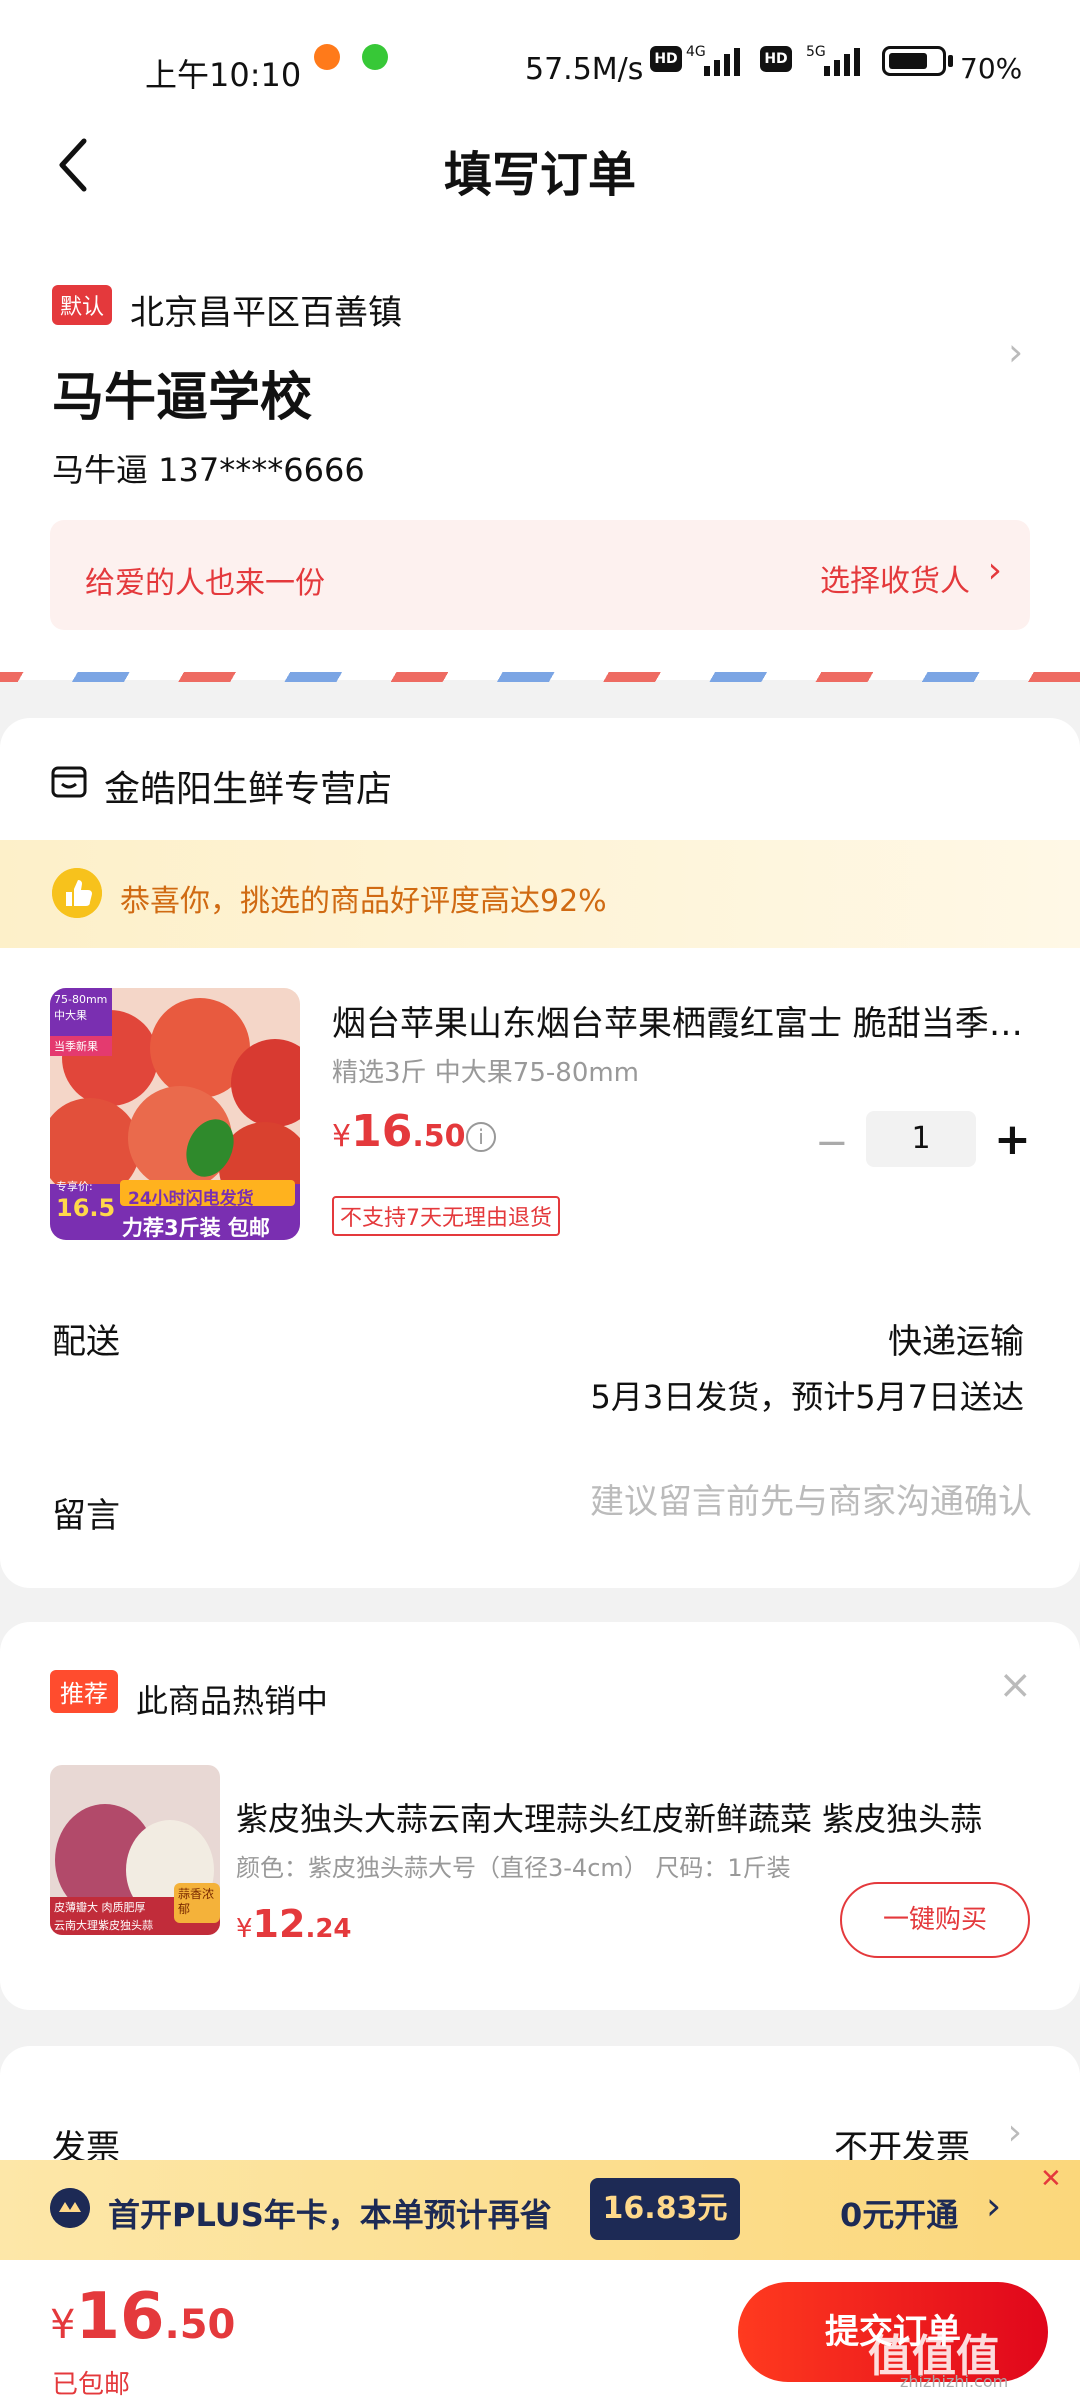 The width and height of the screenshot is (1080, 2400). What do you see at coordinates (330, 2215) in the screenshot?
I see `plus-promo-text: 首开PLUS年卡，本单预计再省` at bounding box center [330, 2215].